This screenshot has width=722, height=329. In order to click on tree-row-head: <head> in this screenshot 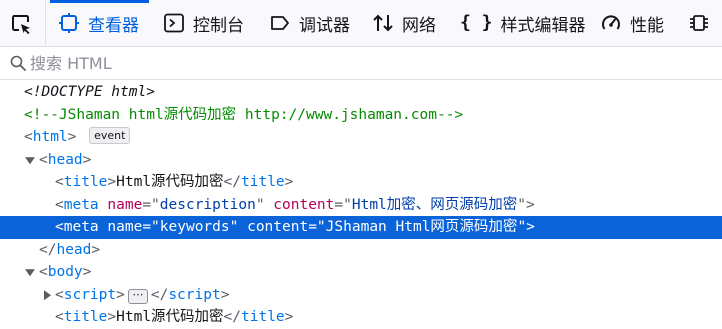, I will do `click(361, 160)`.